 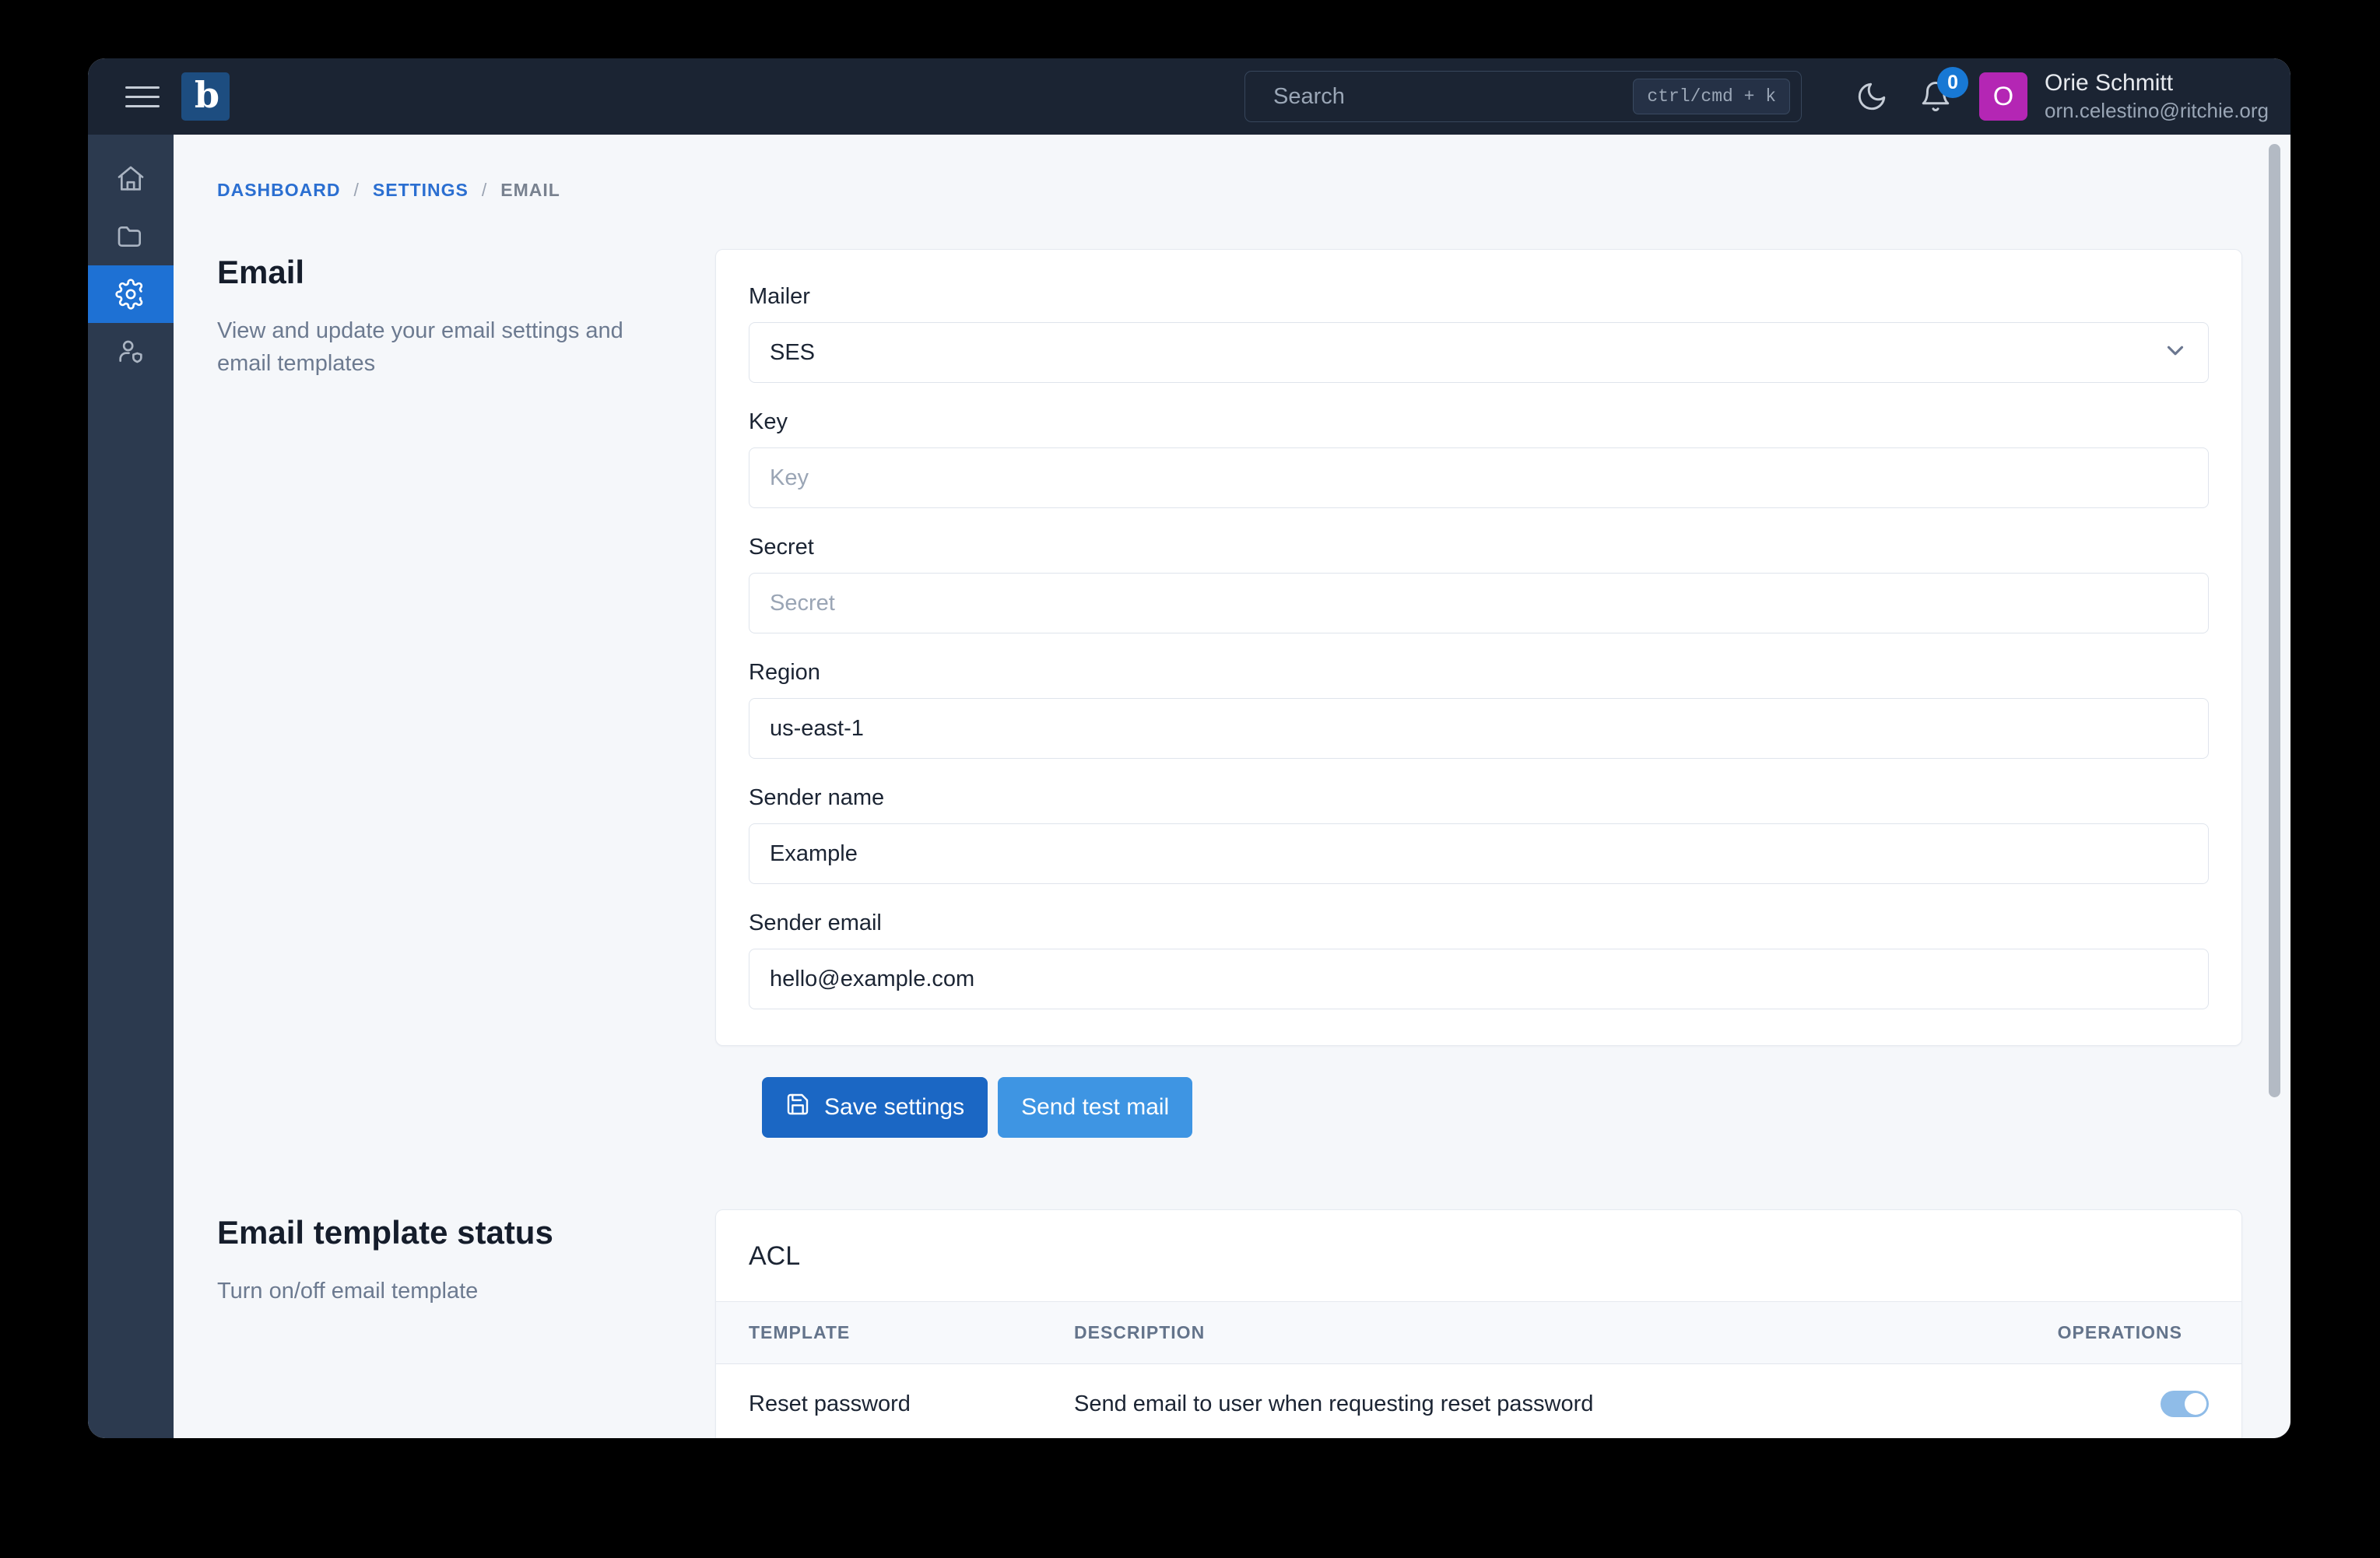 I want to click on secret-label: Secret, so click(x=781, y=547).